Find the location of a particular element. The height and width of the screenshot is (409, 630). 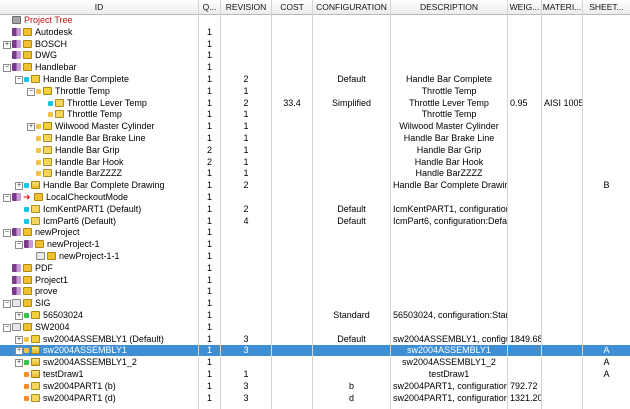

tree-row: − newProject 1 is located at coordinates (315, 232).